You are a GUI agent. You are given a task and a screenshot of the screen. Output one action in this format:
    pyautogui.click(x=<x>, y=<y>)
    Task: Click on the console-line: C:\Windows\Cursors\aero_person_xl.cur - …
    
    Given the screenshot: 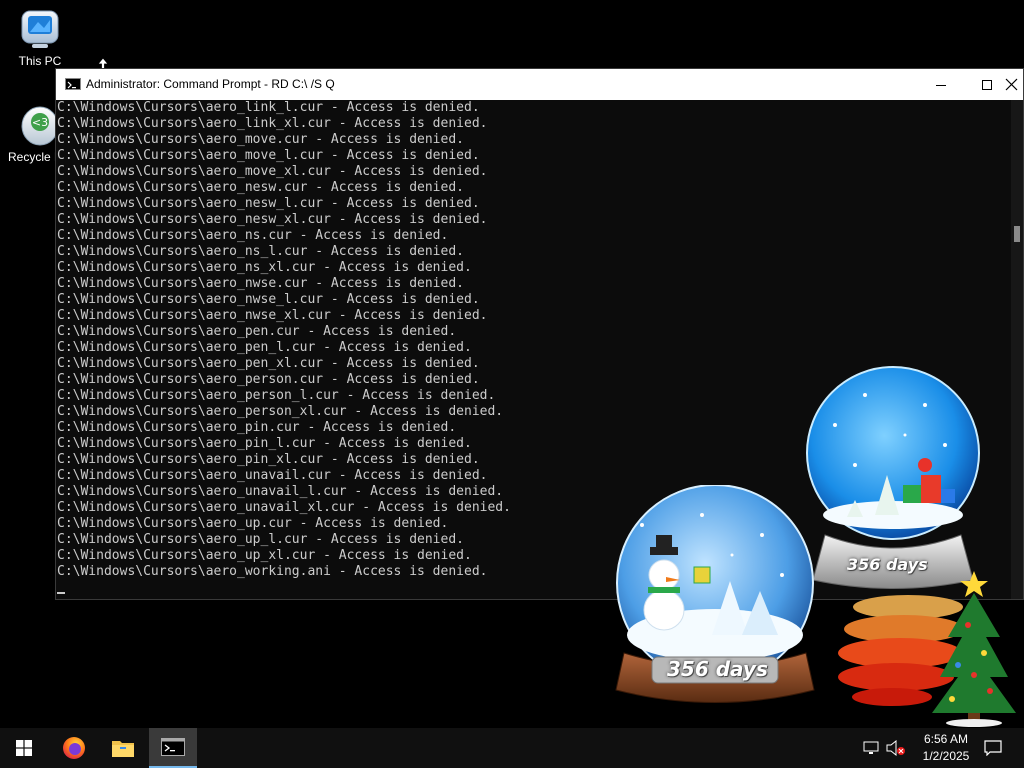 What is the action you would take?
    pyautogui.click(x=280, y=411)
    